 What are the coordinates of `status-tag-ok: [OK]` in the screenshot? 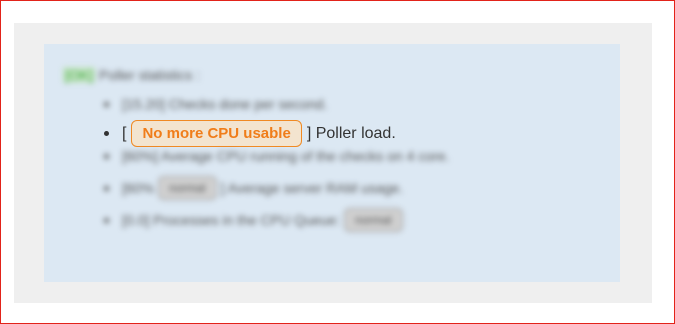 It's located at (79, 75).